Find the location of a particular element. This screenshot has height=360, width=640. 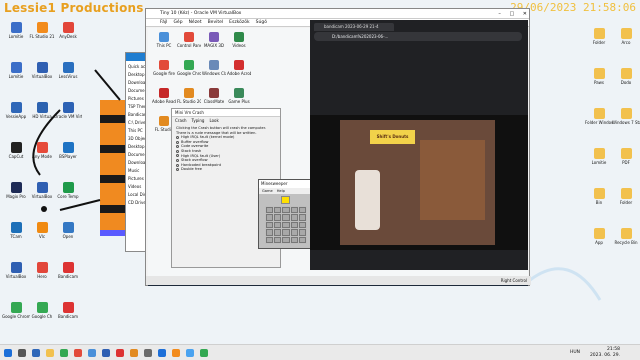

vm-desktop-icon: Control Panel is located at coordinates (189, 40).